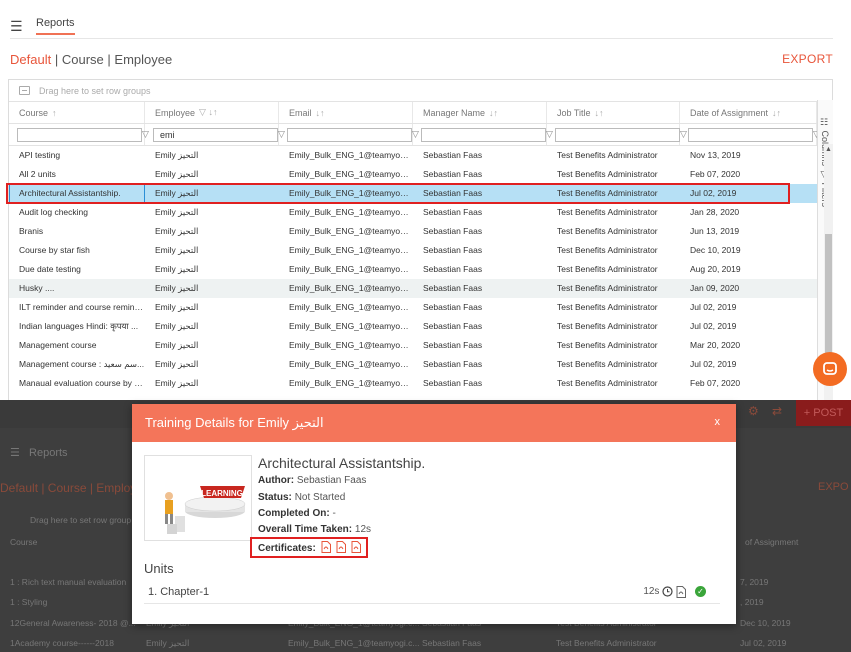  What do you see at coordinates (30, 59) in the screenshot?
I see `view-default: Default` at bounding box center [30, 59].